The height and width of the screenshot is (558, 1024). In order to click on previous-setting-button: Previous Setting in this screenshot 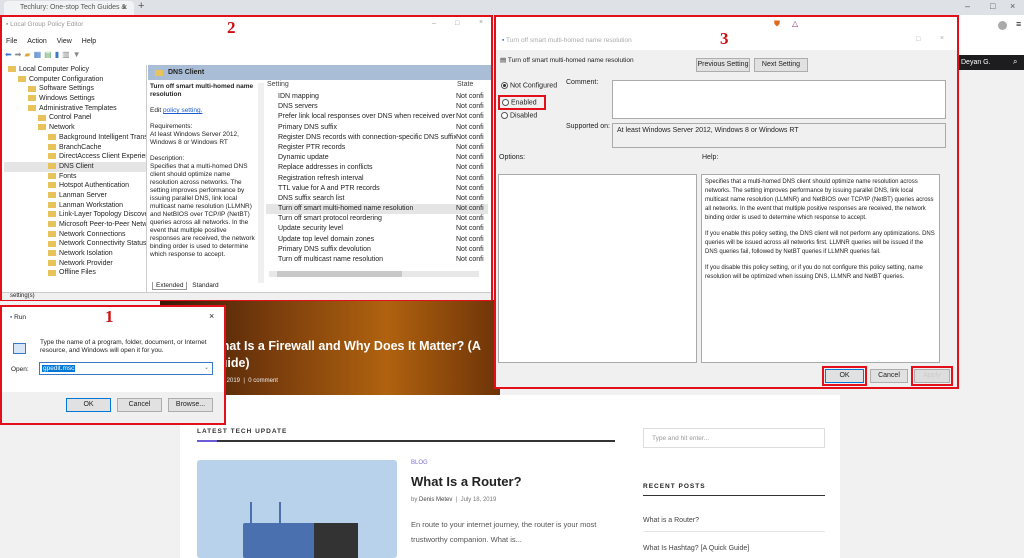, I will do `click(723, 65)`.